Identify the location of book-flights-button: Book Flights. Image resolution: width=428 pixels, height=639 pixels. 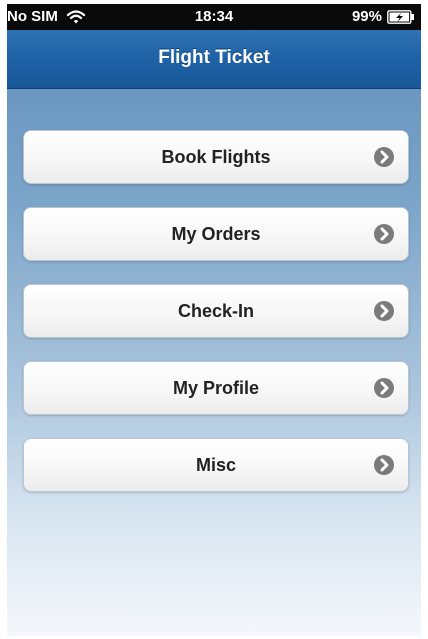
(216, 157).